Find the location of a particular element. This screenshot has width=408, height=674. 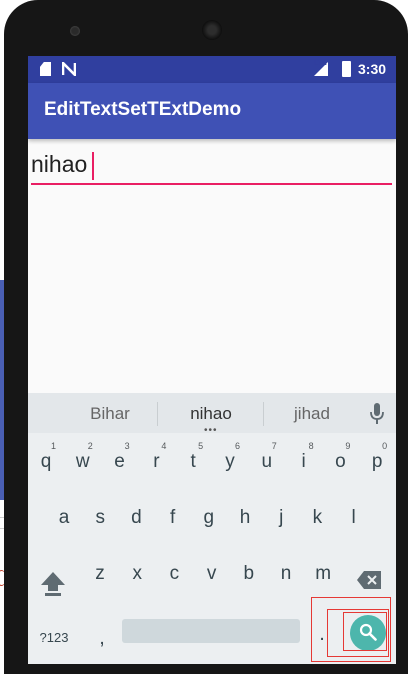

key-label: x is located at coordinates (137, 573).